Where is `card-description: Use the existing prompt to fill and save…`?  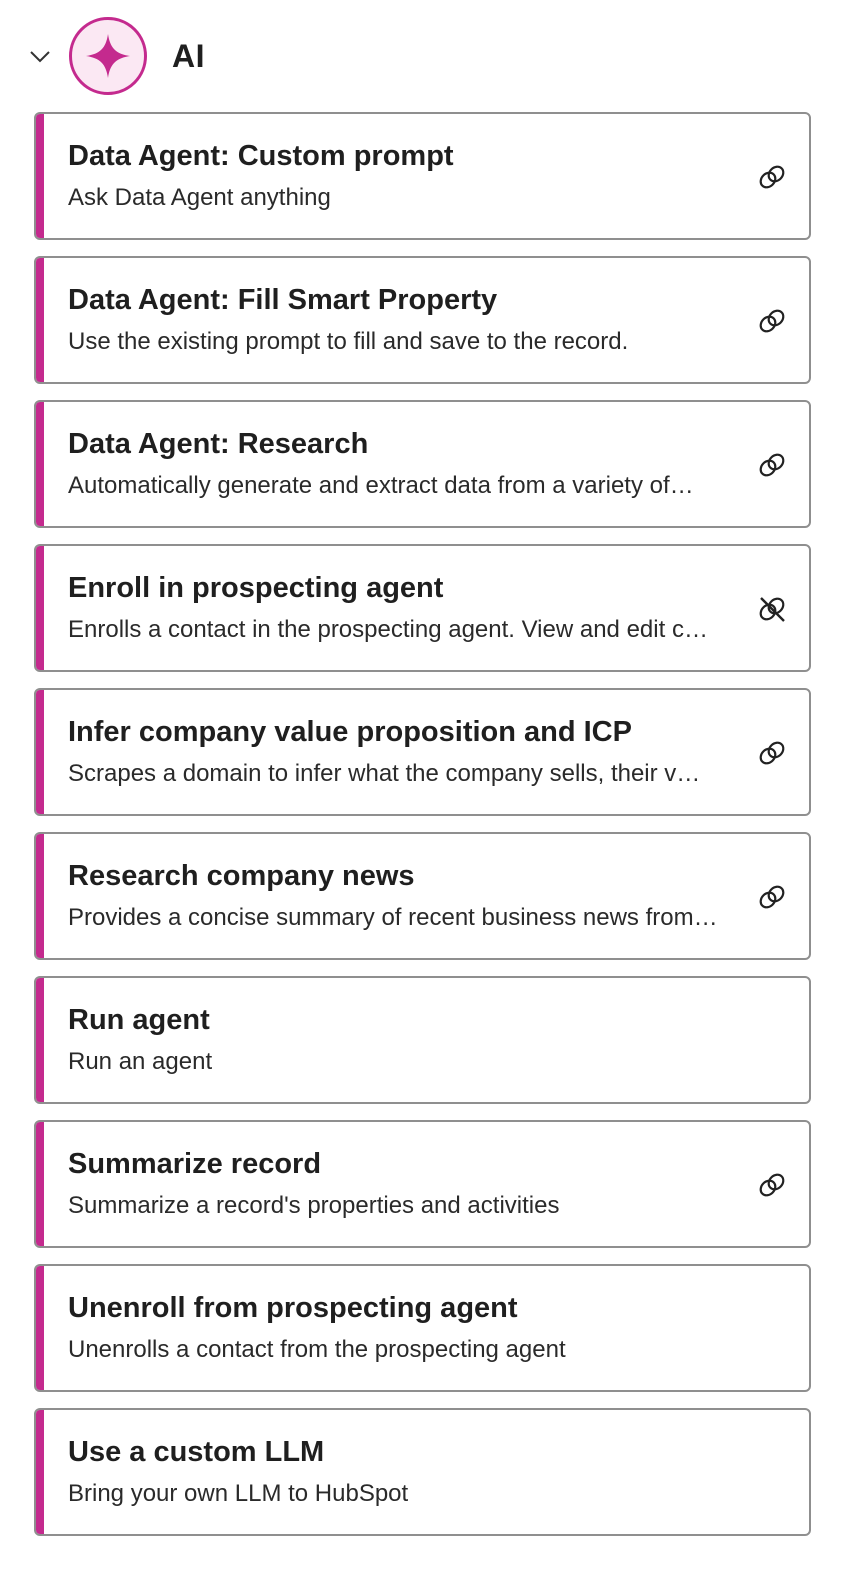 card-description: Use the existing prompt to fill and save… is located at coordinates (348, 341).